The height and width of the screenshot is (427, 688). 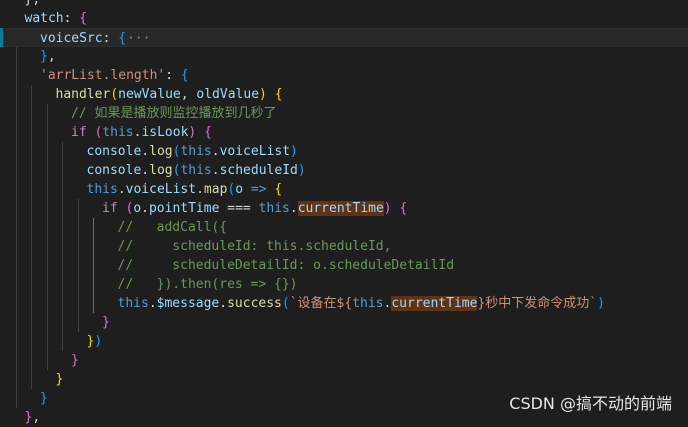 What do you see at coordinates (590, 403) in the screenshot?
I see `watermark: CSDN @搞不动的前端` at bounding box center [590, 403].